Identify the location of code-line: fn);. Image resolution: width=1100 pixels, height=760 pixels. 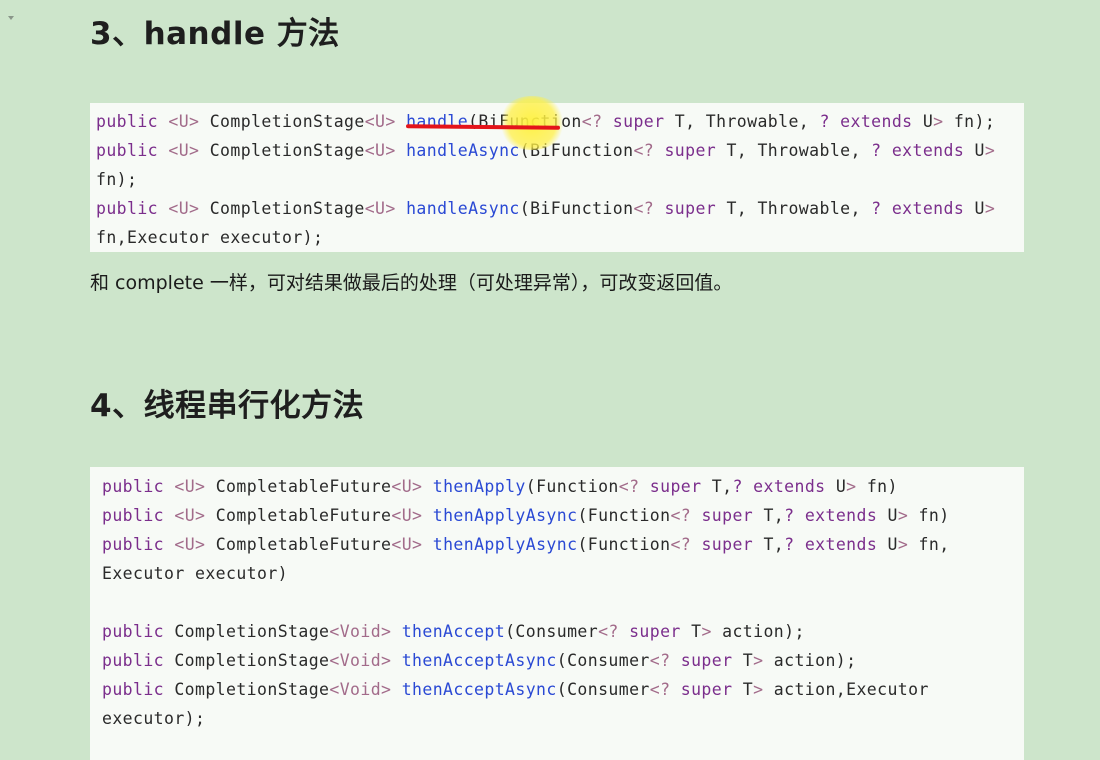
(560, 179).